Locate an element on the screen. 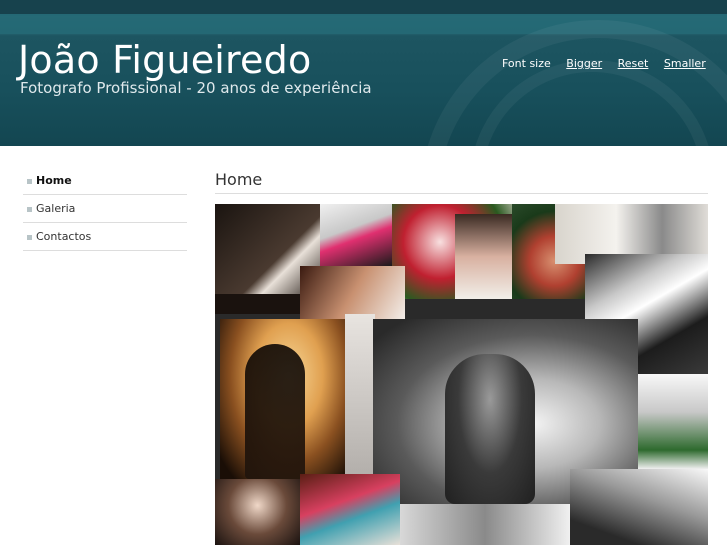 The image size is (727, 545). sidebar-item-contactos: Contactos is located at coordinates (105, 237).